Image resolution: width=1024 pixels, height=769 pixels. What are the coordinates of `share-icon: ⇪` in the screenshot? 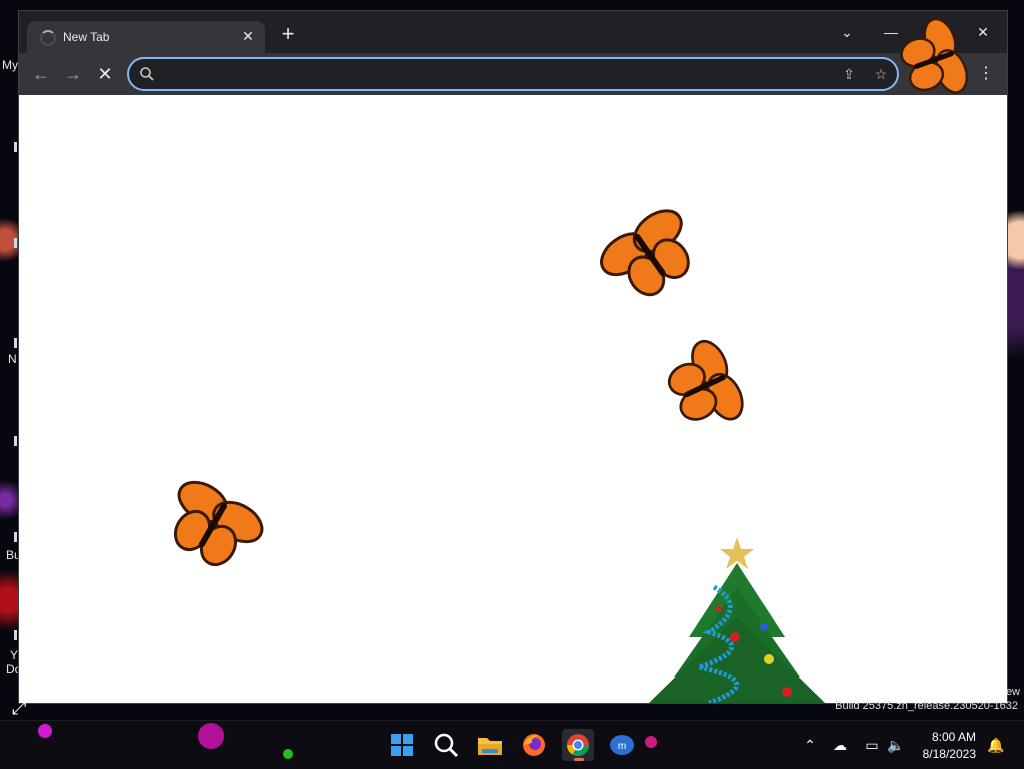 It's located at (849, 74).